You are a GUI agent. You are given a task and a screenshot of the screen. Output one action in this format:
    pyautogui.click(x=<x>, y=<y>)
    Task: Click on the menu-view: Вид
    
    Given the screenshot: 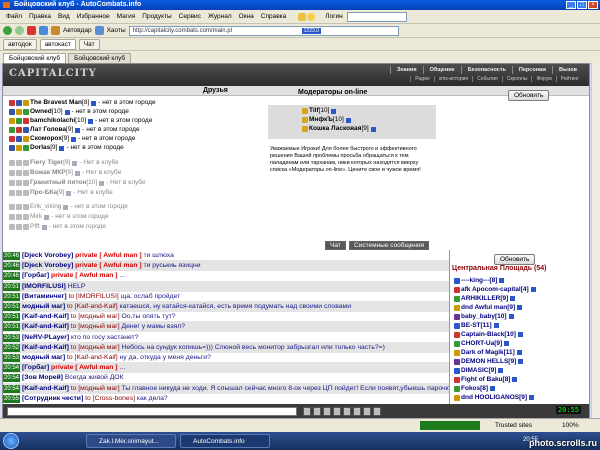 What is the action you would take?
    pyautogui.click(x=64, y=16)
    